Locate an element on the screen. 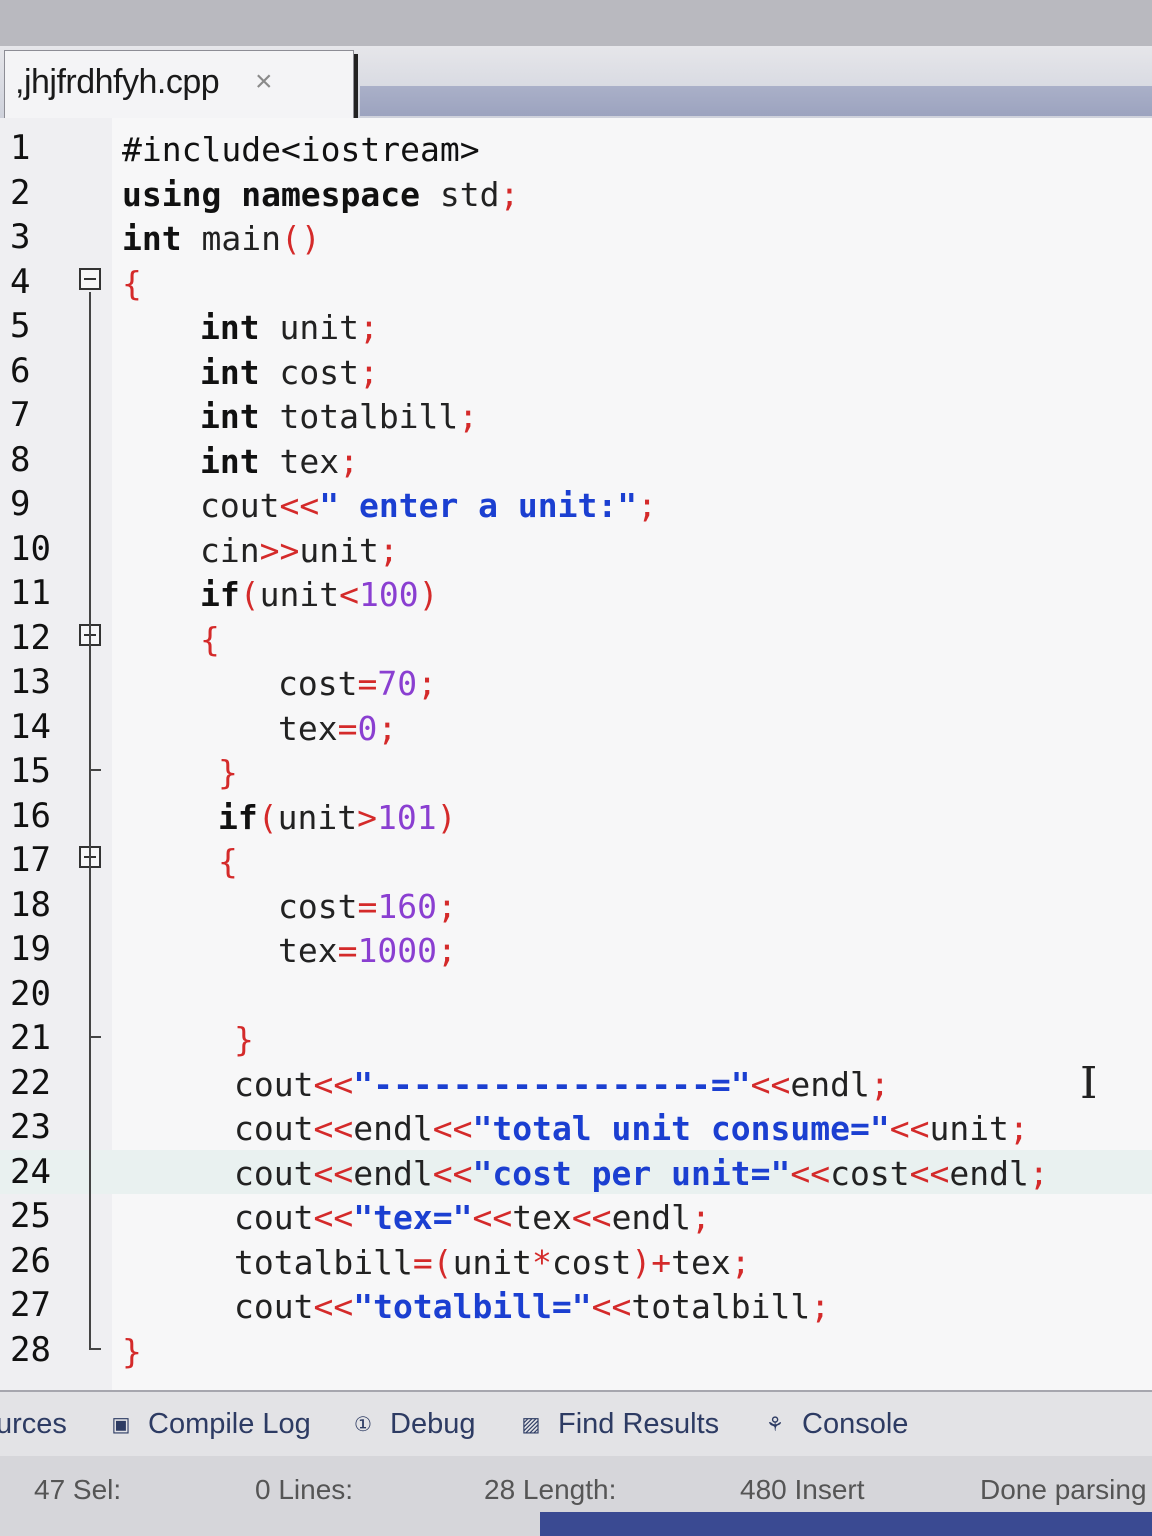 Image resolution: width=1152 pixels, height=1536 pixels. code-text: } is located at coordinates (132, 1351).